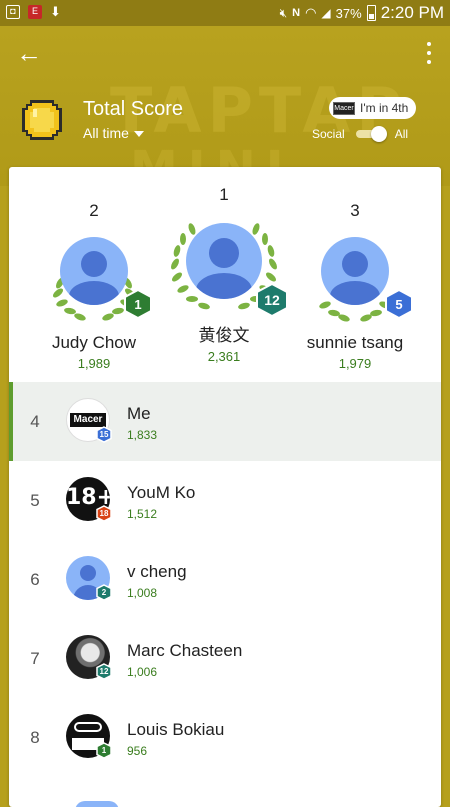  Describe the element at coordinates (355, 342) in the screenshot. I see `player-name: sunnie tsang` at that location.